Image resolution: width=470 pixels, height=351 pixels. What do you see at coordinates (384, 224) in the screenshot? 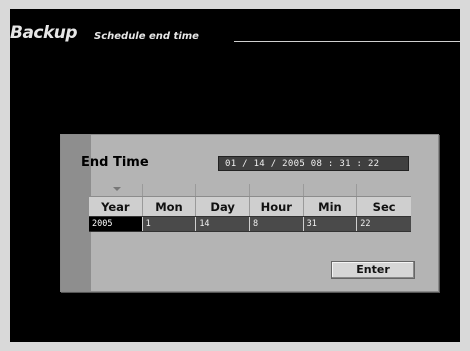
I see `second-field: 22` at bounding box center [384, 224].